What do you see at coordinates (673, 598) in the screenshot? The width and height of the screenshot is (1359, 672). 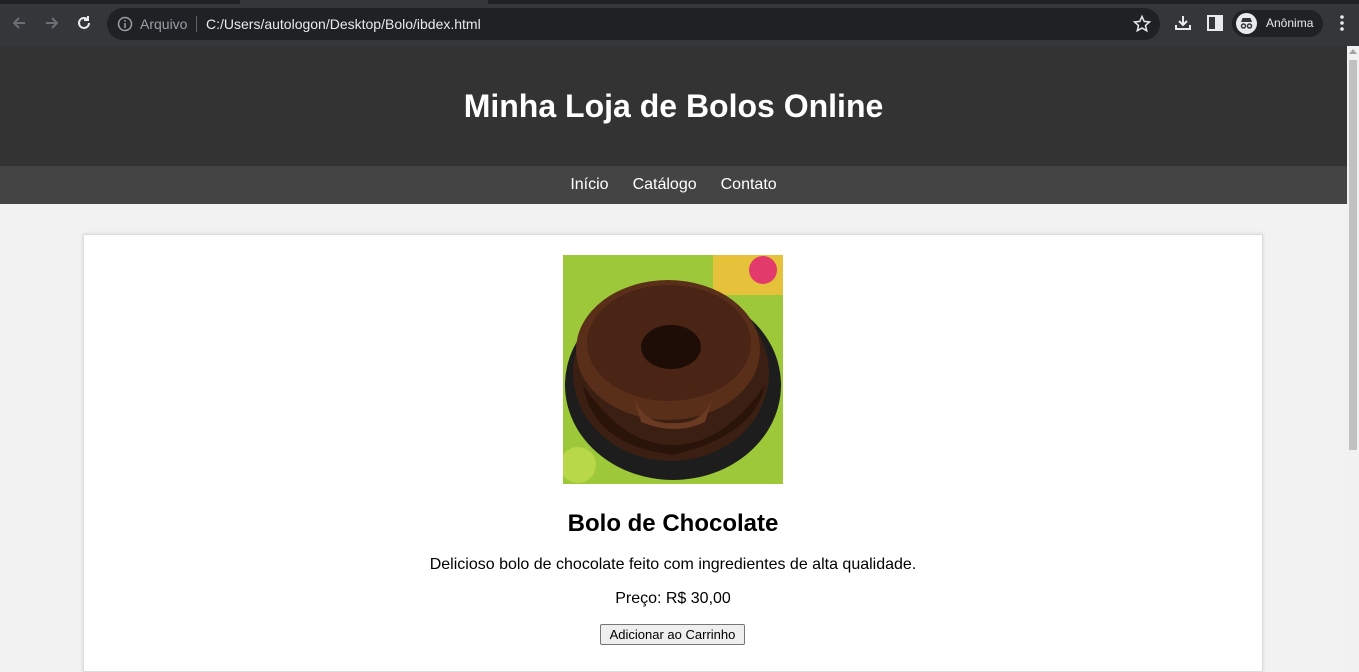 I see `product-price: Preço: R$ 30,00` at bounding box center [673, 598].